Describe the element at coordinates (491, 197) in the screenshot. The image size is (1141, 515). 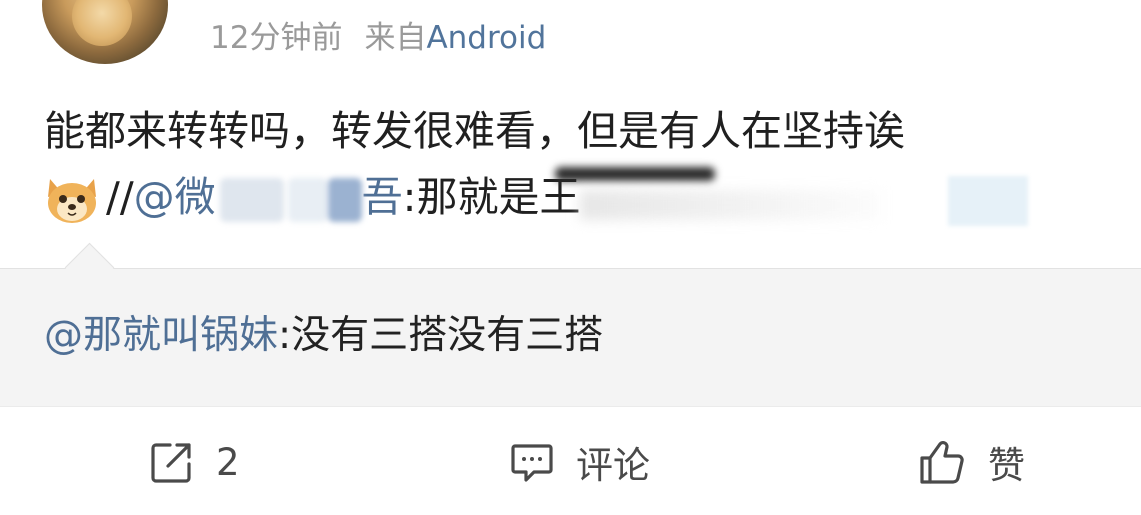
I see `repost-text: :那就是王` at that location.